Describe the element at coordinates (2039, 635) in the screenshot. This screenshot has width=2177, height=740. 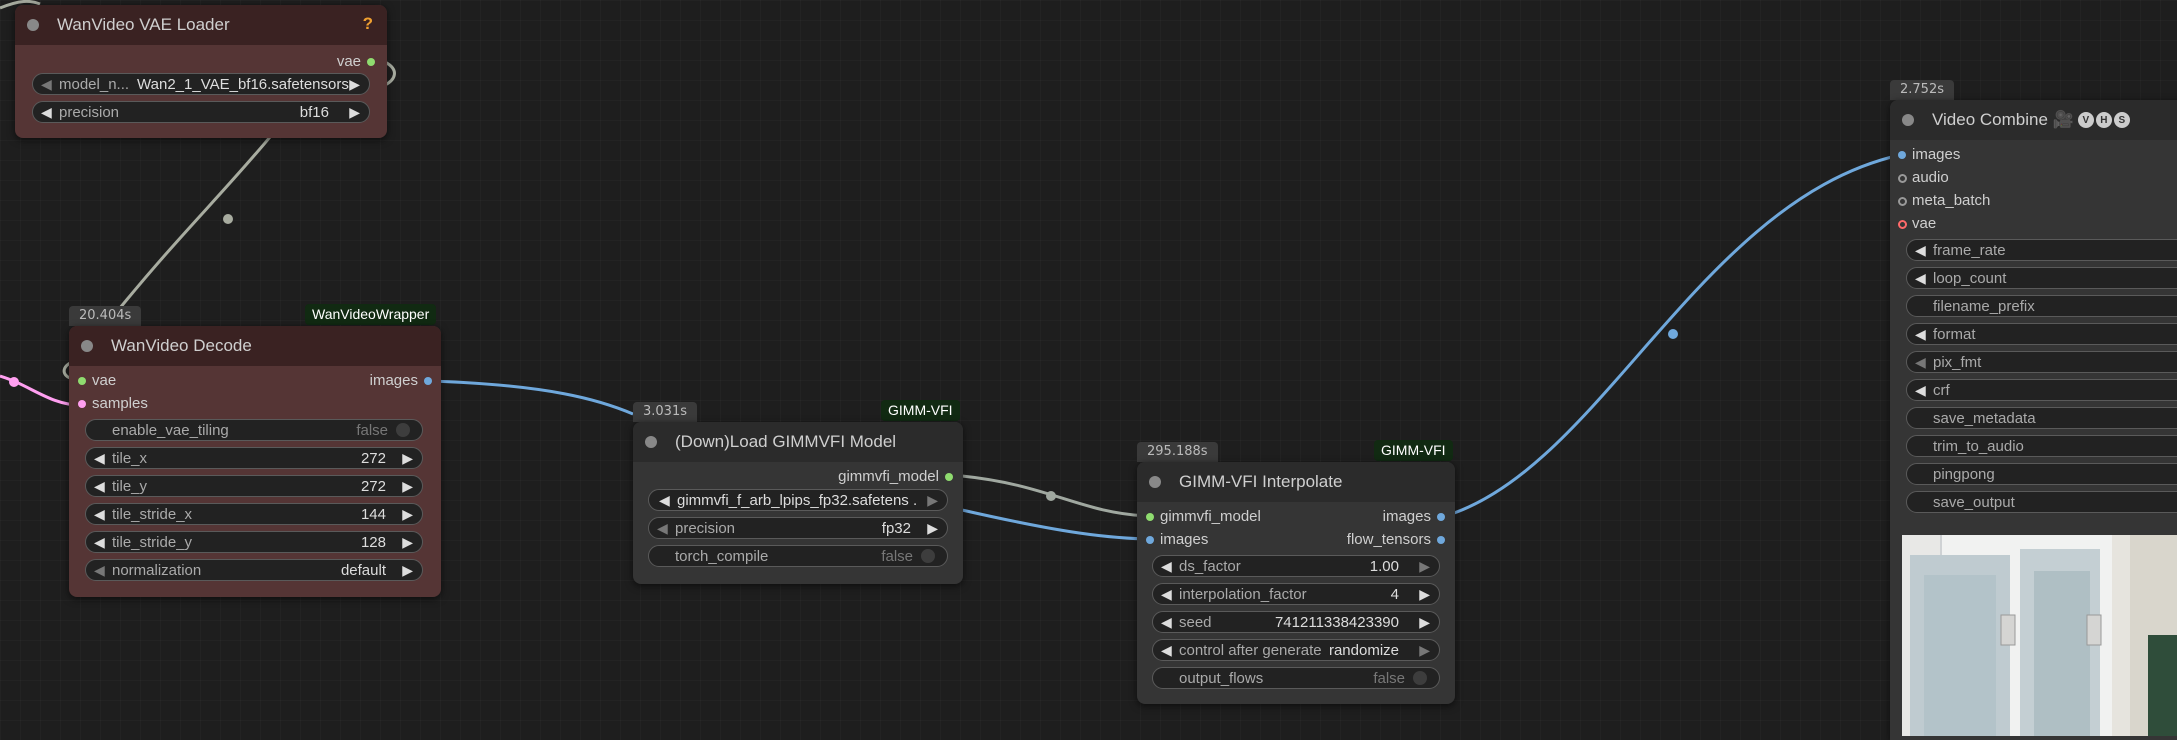
I see `video-preview` at that location.